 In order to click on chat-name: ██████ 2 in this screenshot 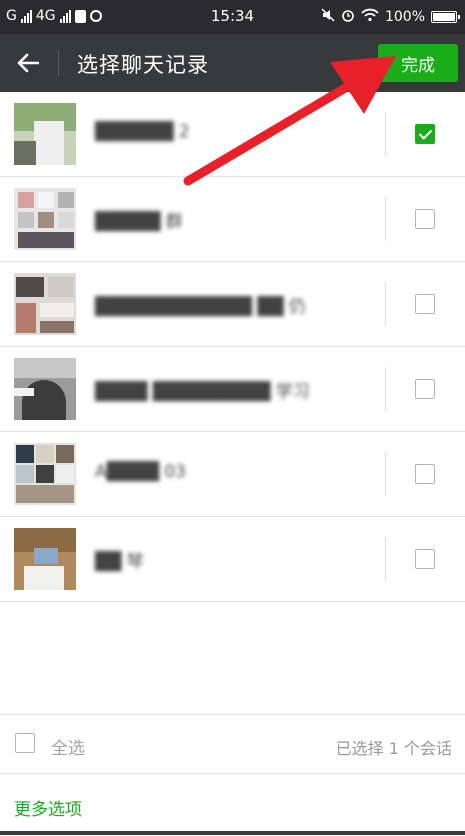, I will do `click(142, 132)`.